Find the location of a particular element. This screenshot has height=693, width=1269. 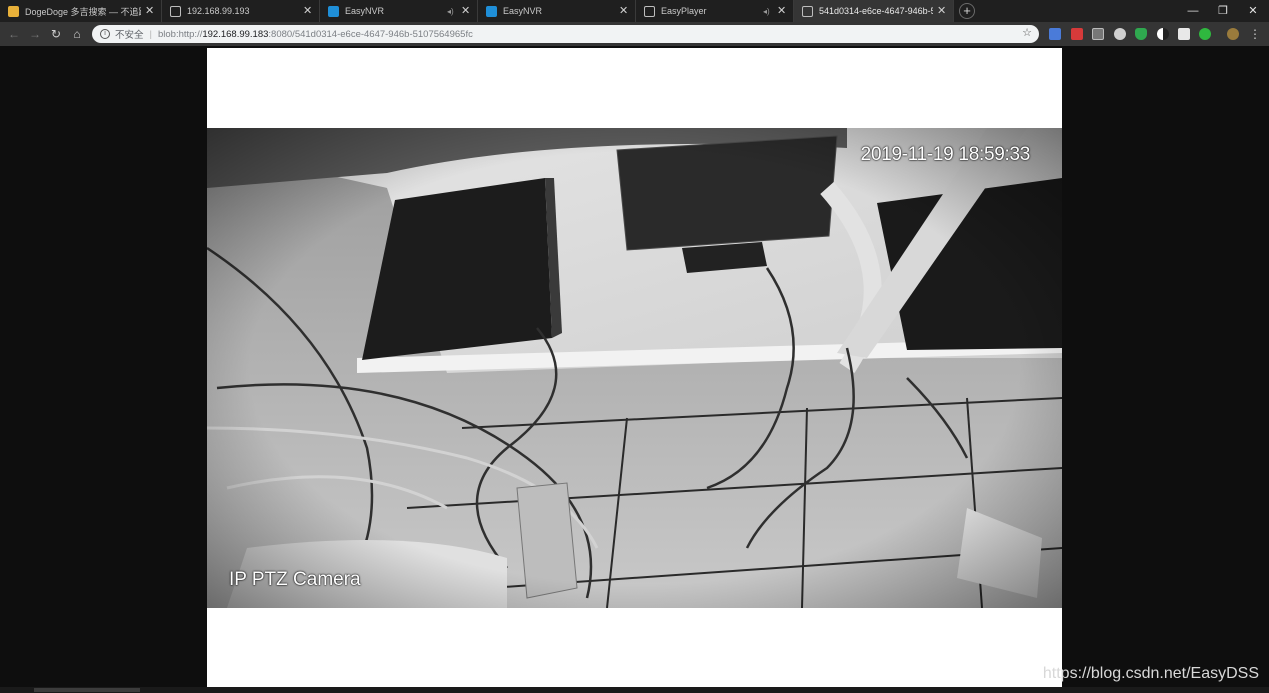

dark-mode-extension-icon is located at coordinates (1163, 34).